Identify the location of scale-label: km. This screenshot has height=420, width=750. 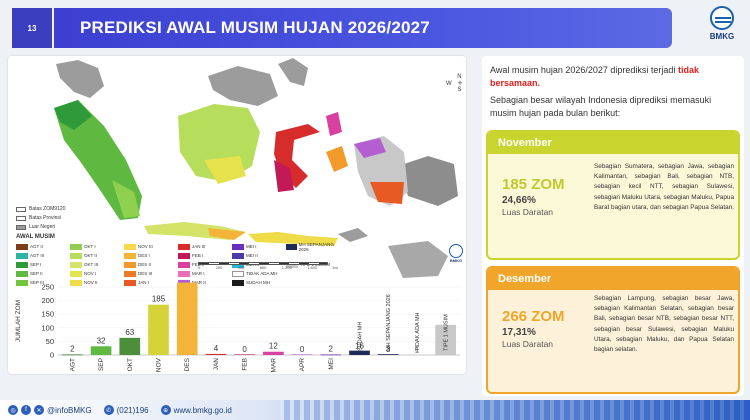
(335, 267).